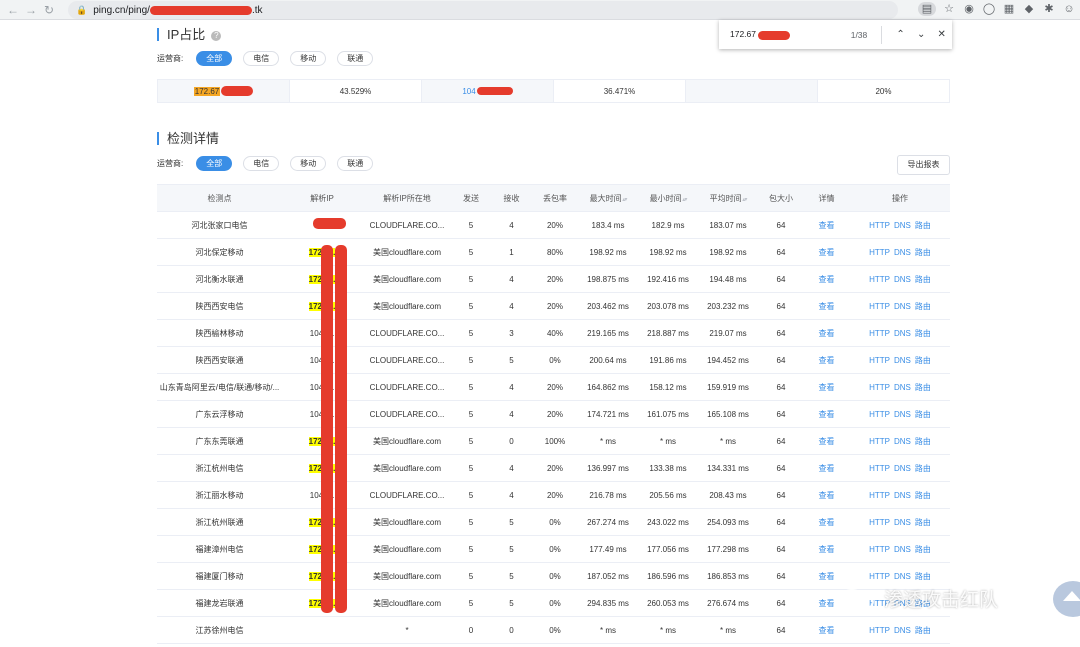  Describe the element at coordinates (1029, 9) in the screenshot. I see `extension-shield-icon: ◆` at that location.